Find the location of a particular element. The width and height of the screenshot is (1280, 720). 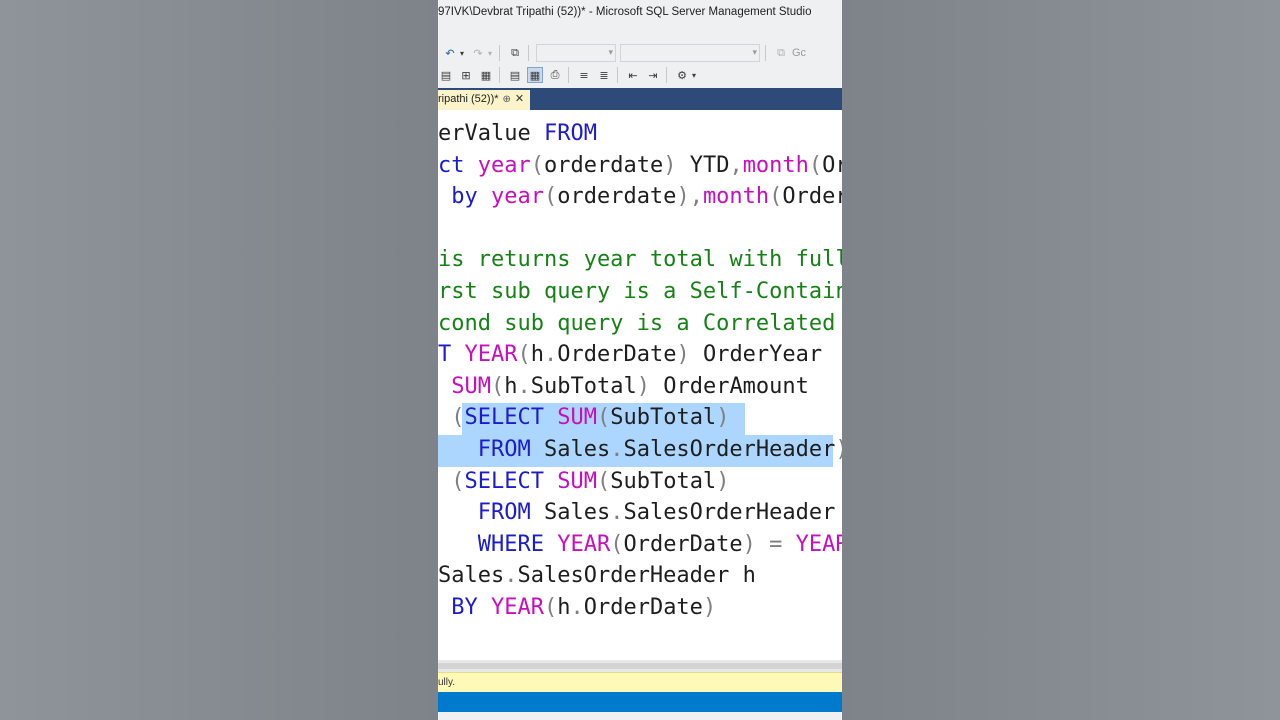

undo-dropdown-icon: ▾ is located at coordinates (462, 53).